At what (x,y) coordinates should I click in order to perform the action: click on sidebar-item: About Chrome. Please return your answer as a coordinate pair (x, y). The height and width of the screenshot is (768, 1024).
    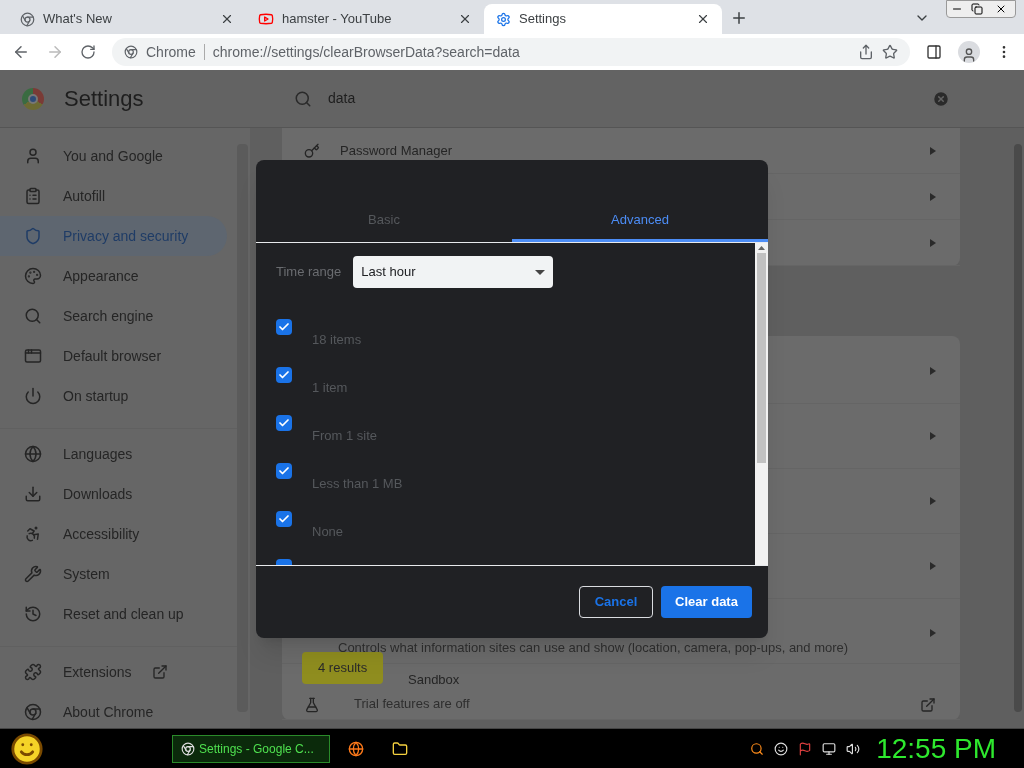
    Looking at the image, I should click on (113, 712).